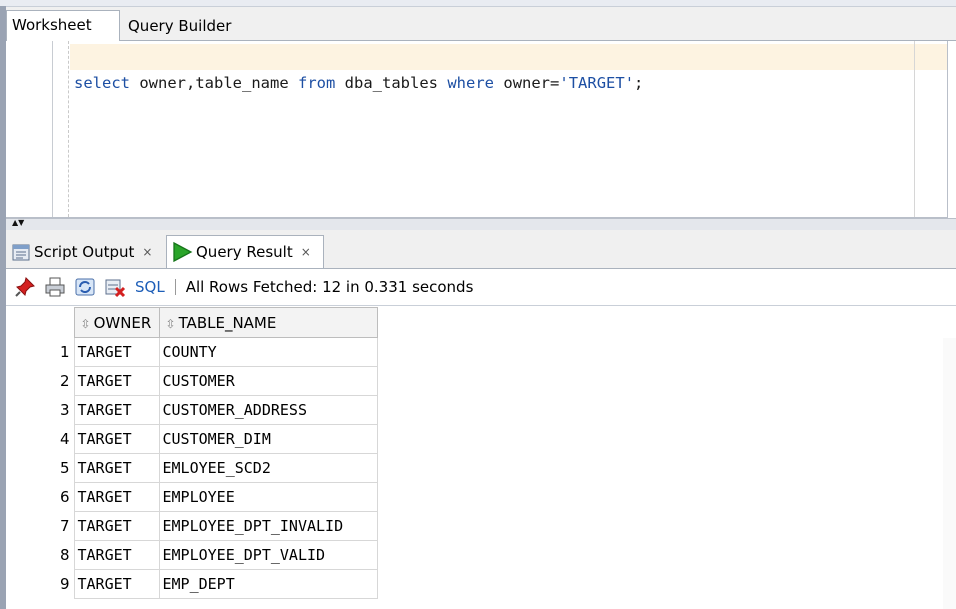  Describe the element at coordinates (228, 323) in the screenshot. I see `column-header-table-name-label: TABLE_NAME` at that location.